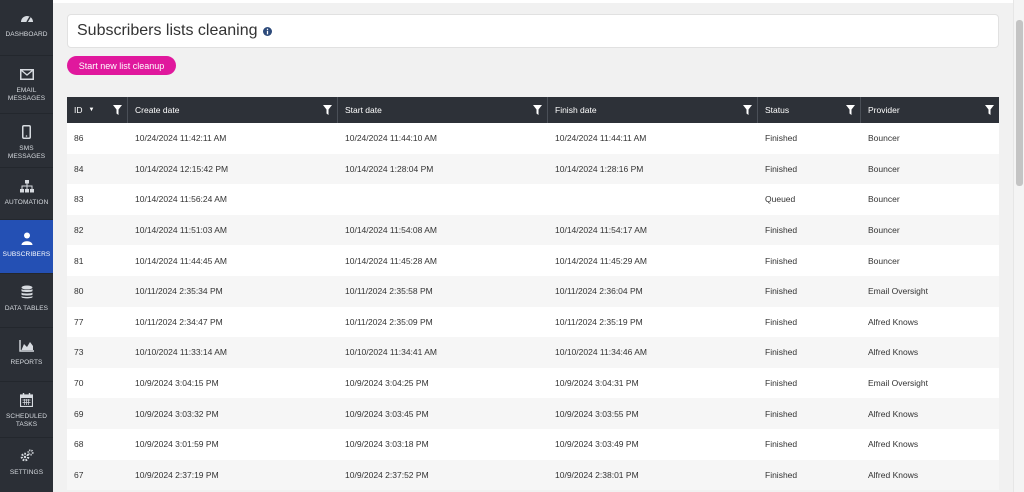 The image size is (1024, 492). I want to click on column-label: ID, so click(78, 110).